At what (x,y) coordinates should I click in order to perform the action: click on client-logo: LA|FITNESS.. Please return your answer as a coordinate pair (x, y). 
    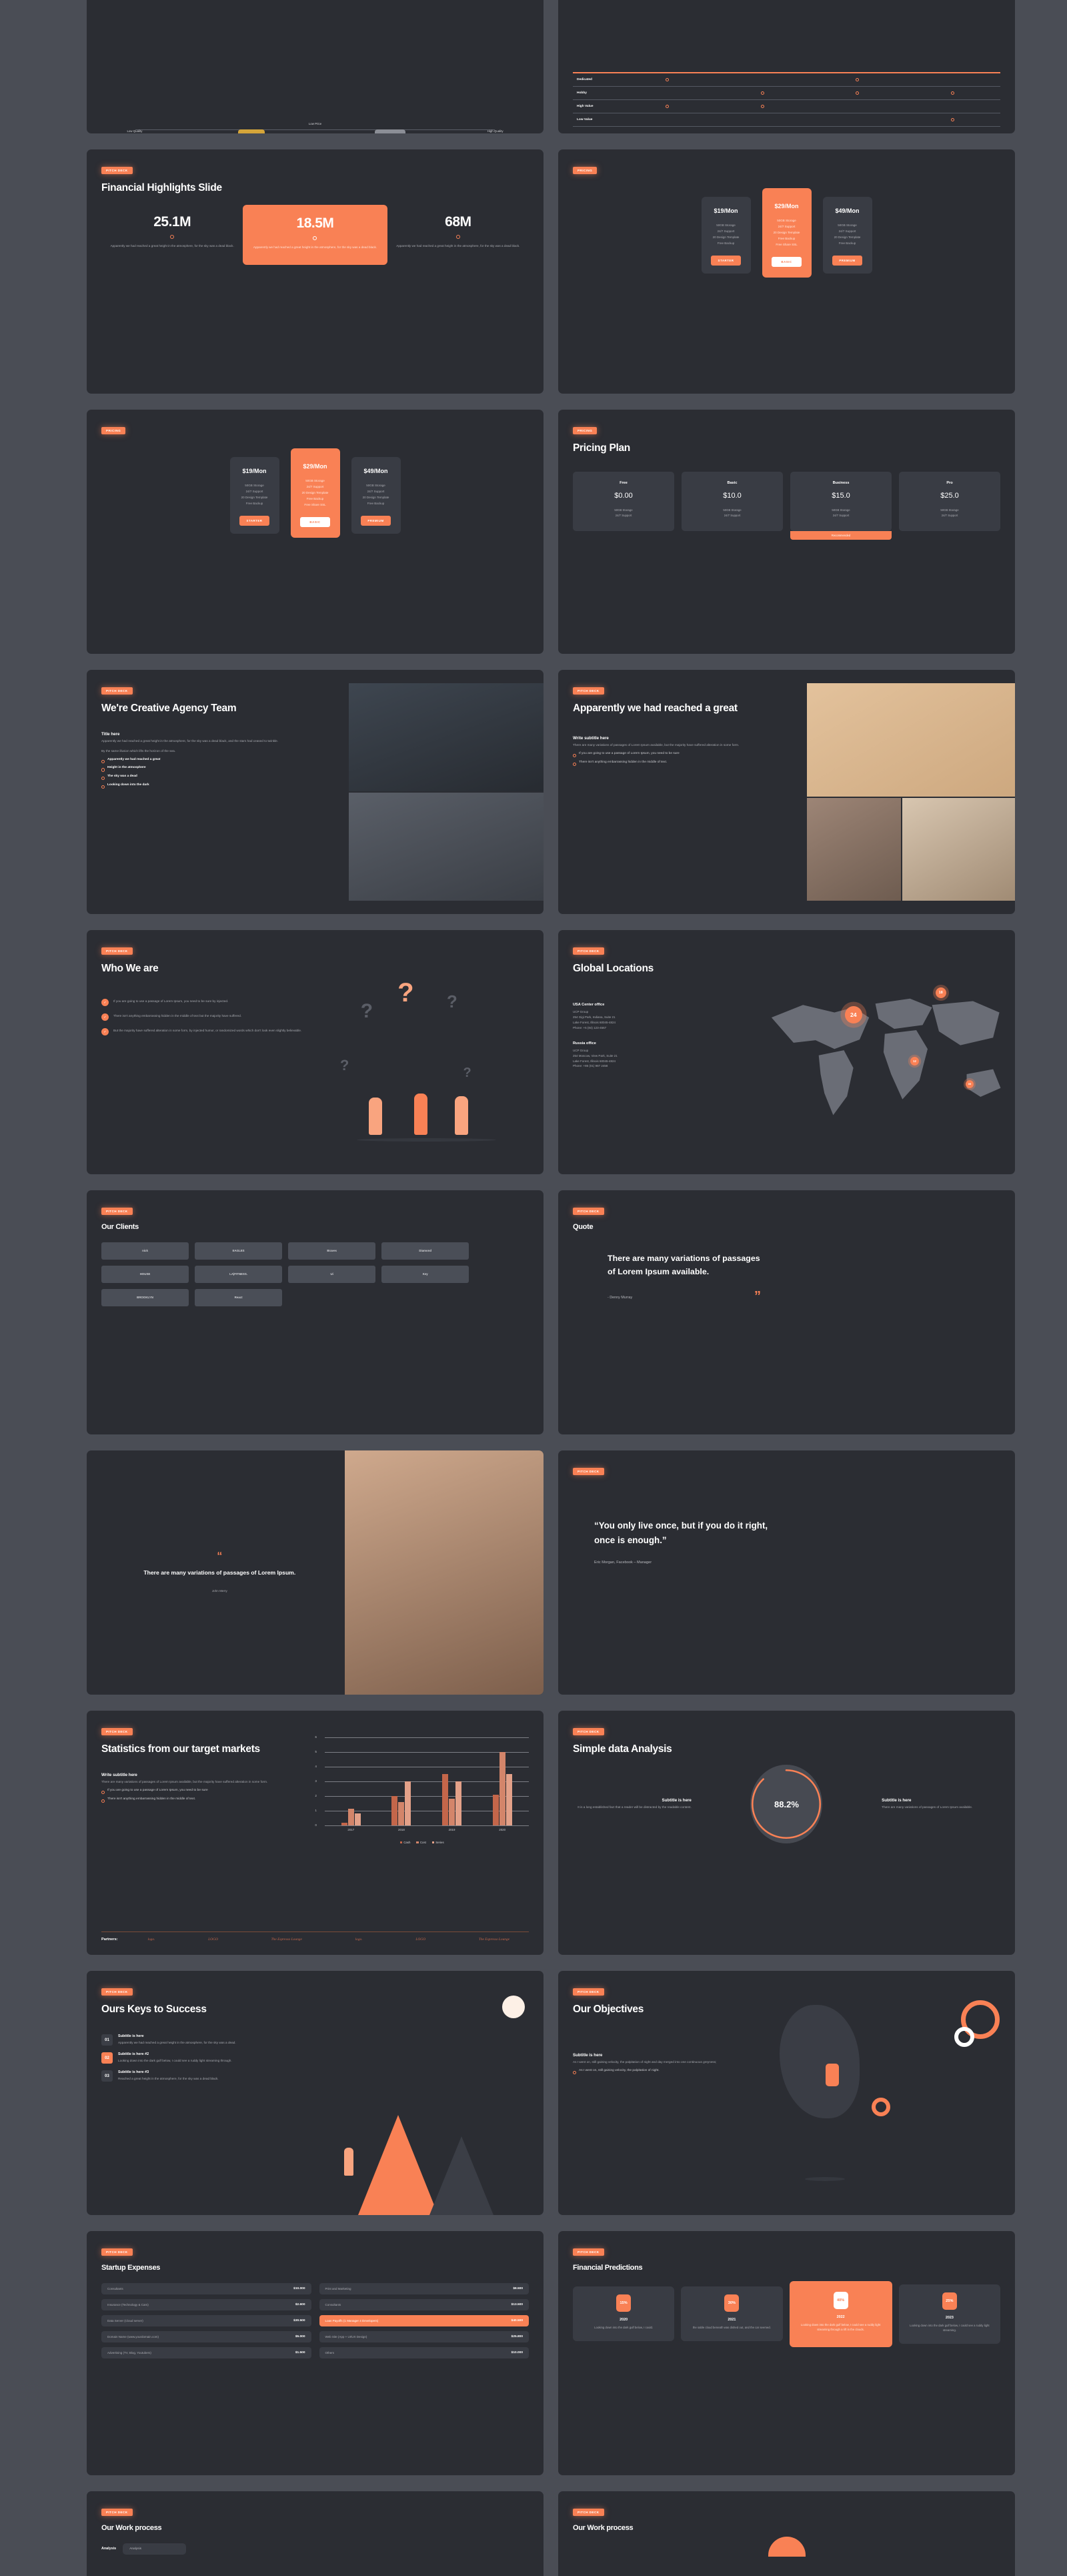
    Looking at the image, I should click on (239, 1274).